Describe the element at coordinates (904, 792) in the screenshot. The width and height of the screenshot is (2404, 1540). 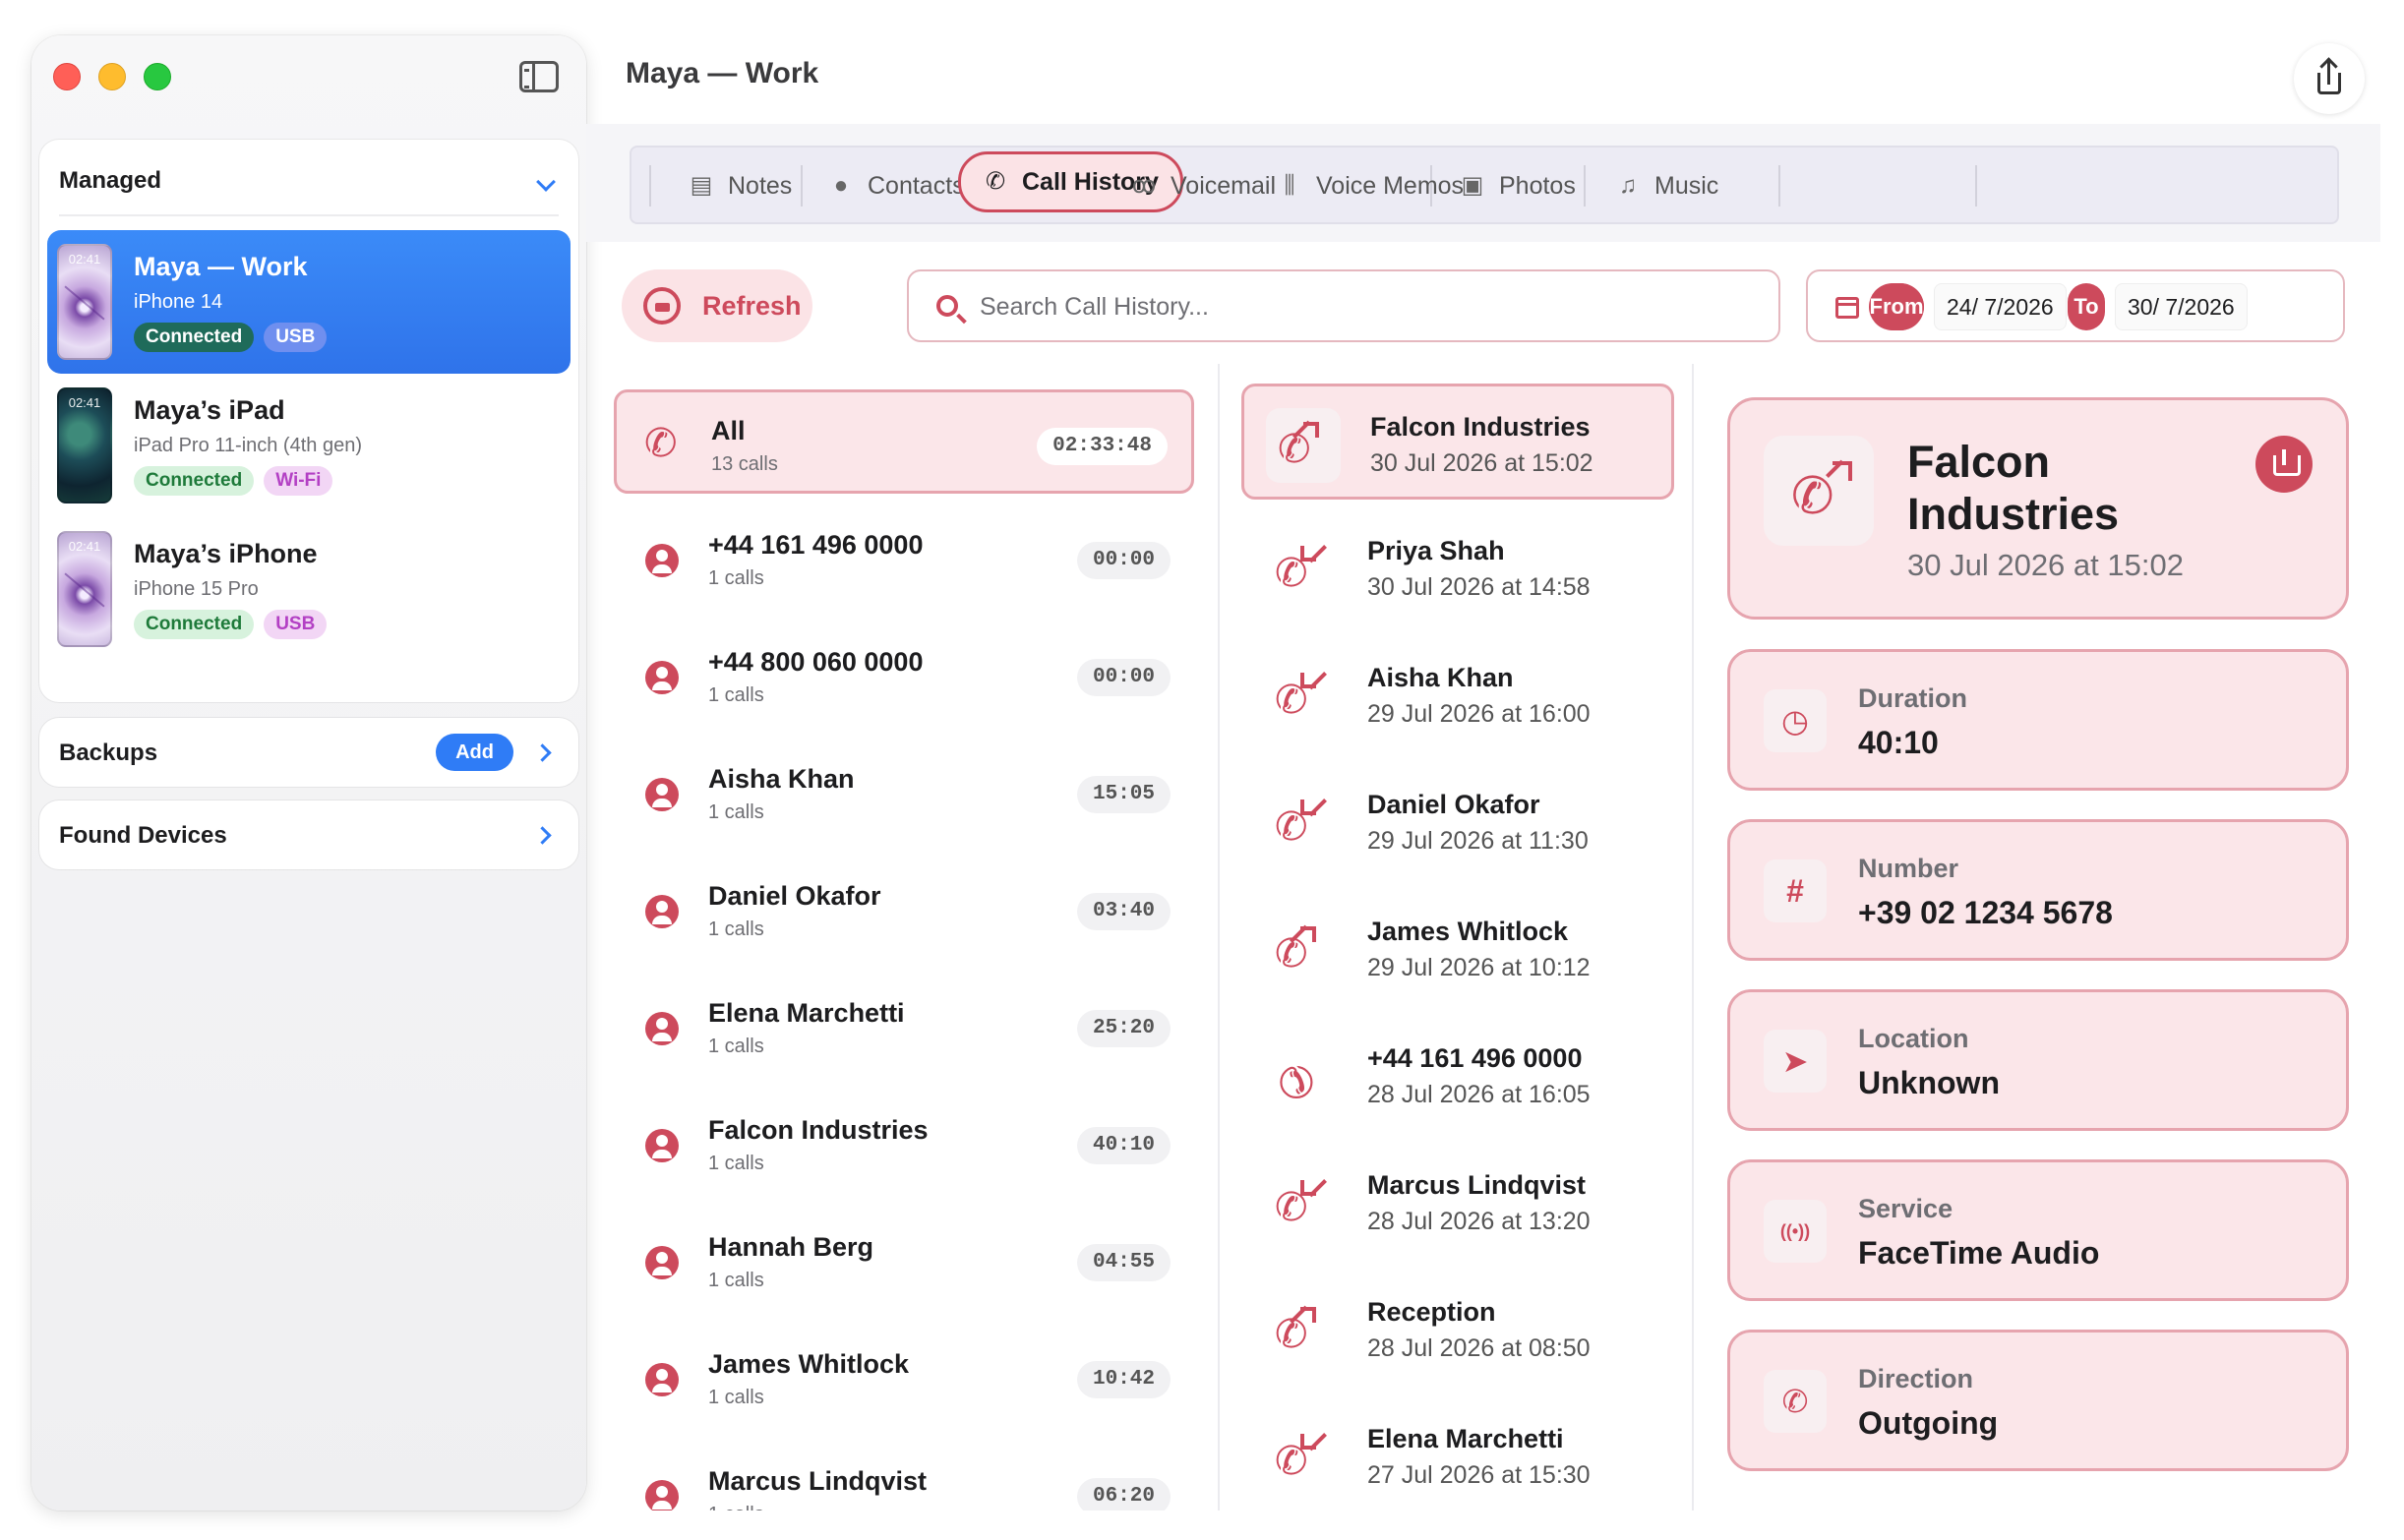
I see `contact-row: Aisha Khan 1 calls 15:05` at that location.